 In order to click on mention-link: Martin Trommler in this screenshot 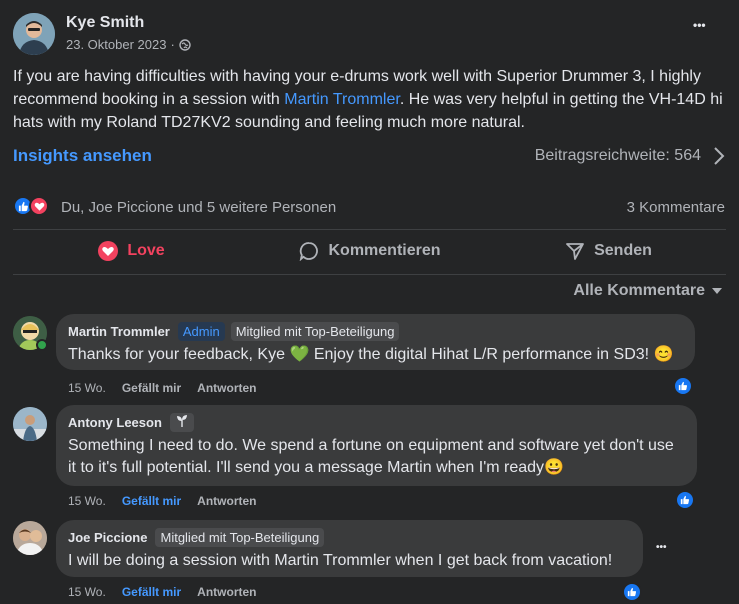, I will do `click(342, 99)`.